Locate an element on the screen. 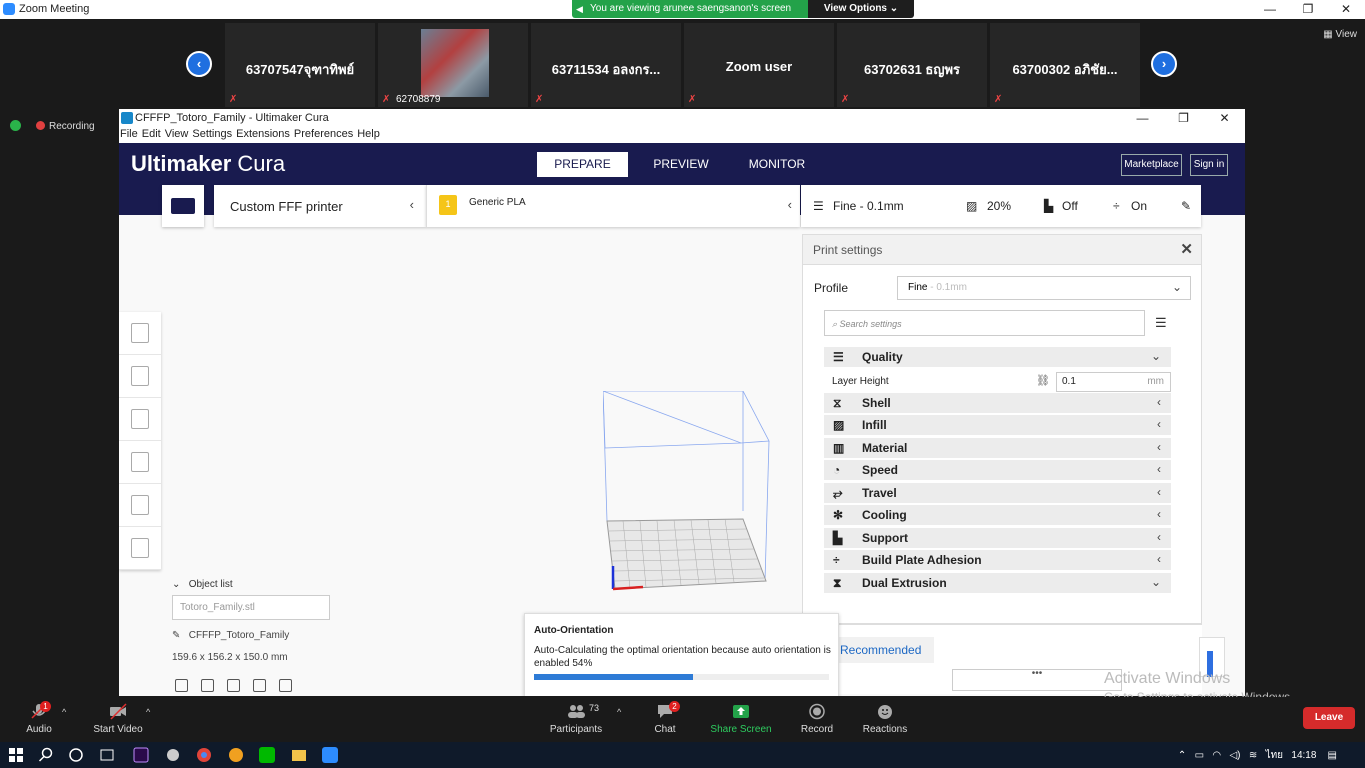 This screenshot has height=768, width=1365. audio-button: 1 Audio is located at coordinates (39, 718).